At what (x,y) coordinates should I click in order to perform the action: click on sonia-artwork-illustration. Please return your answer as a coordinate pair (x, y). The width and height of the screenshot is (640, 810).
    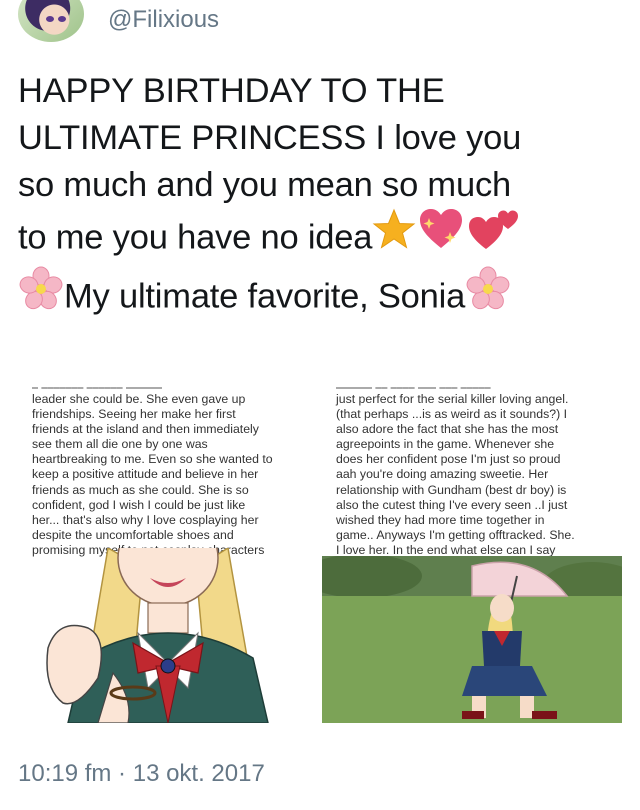
    Looking at the image, I should click on (157, 635).